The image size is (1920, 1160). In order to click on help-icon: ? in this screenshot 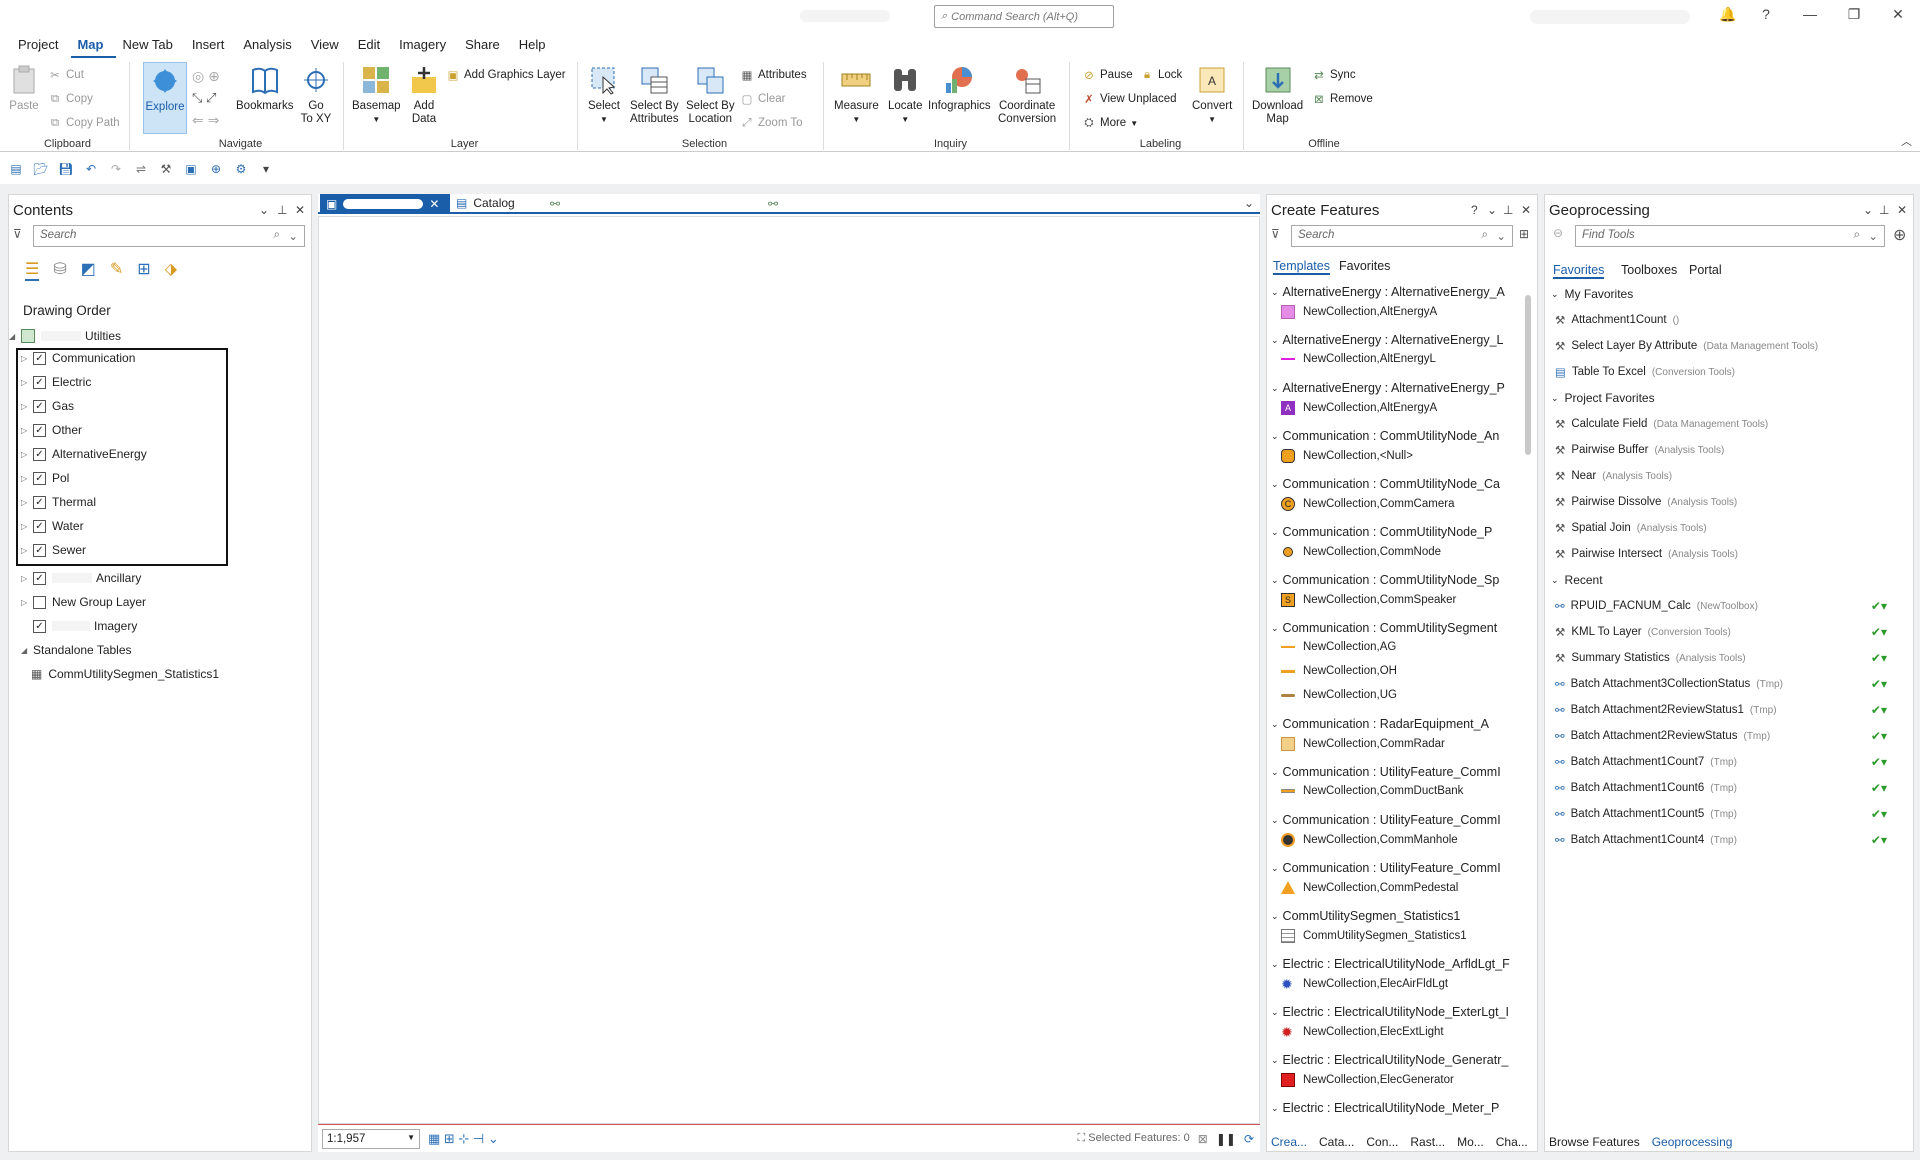, I will do `click(1474, 210)`.